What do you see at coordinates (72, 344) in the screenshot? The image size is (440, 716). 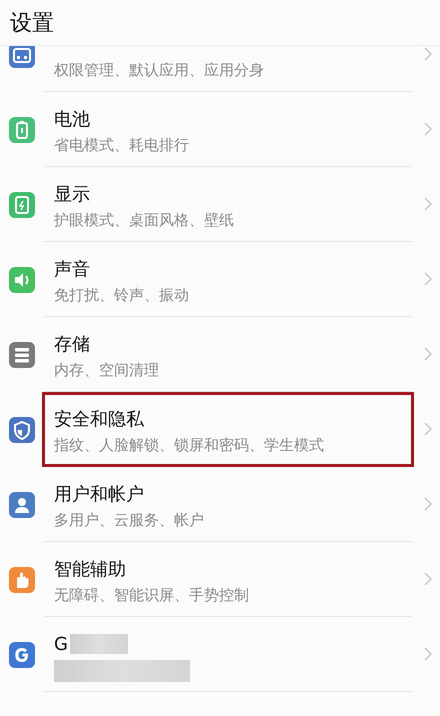 I see `item-title: 存储` at bounding box center [72, 344].